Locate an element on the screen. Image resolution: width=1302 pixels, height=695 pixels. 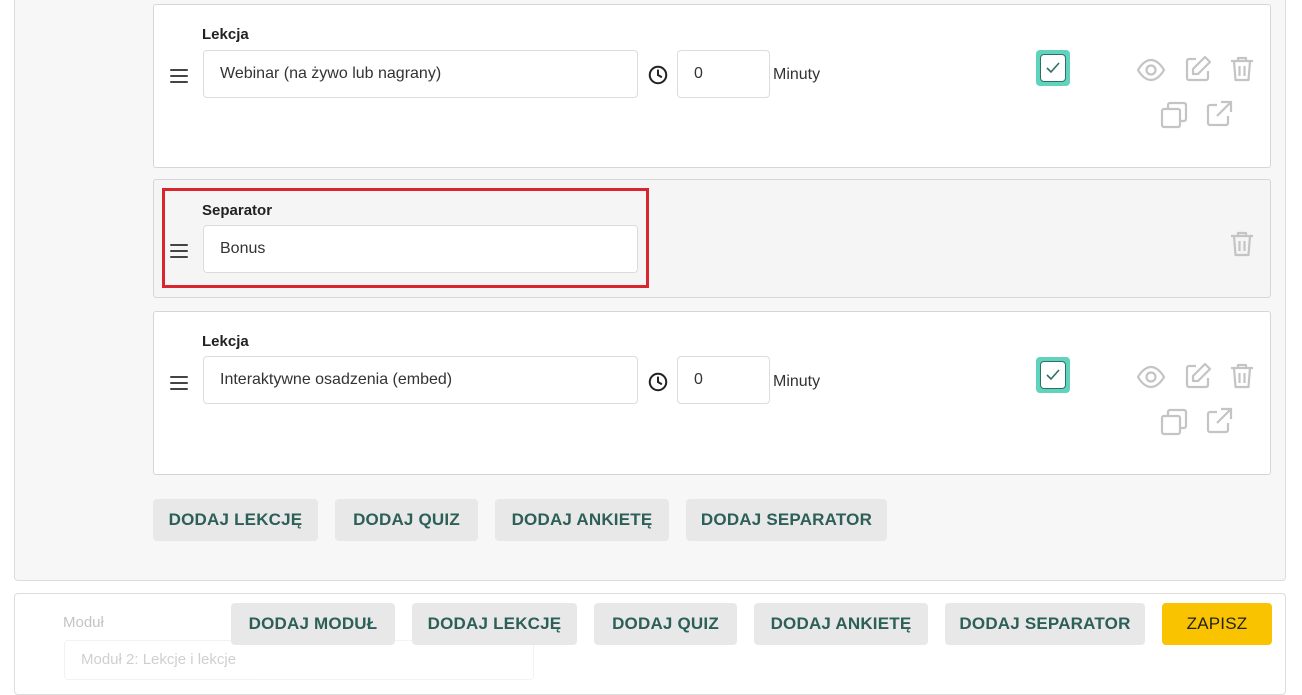
lesson-title-input: Webinar (na żywo lub nagrany) is located at coordinates (420, 74).